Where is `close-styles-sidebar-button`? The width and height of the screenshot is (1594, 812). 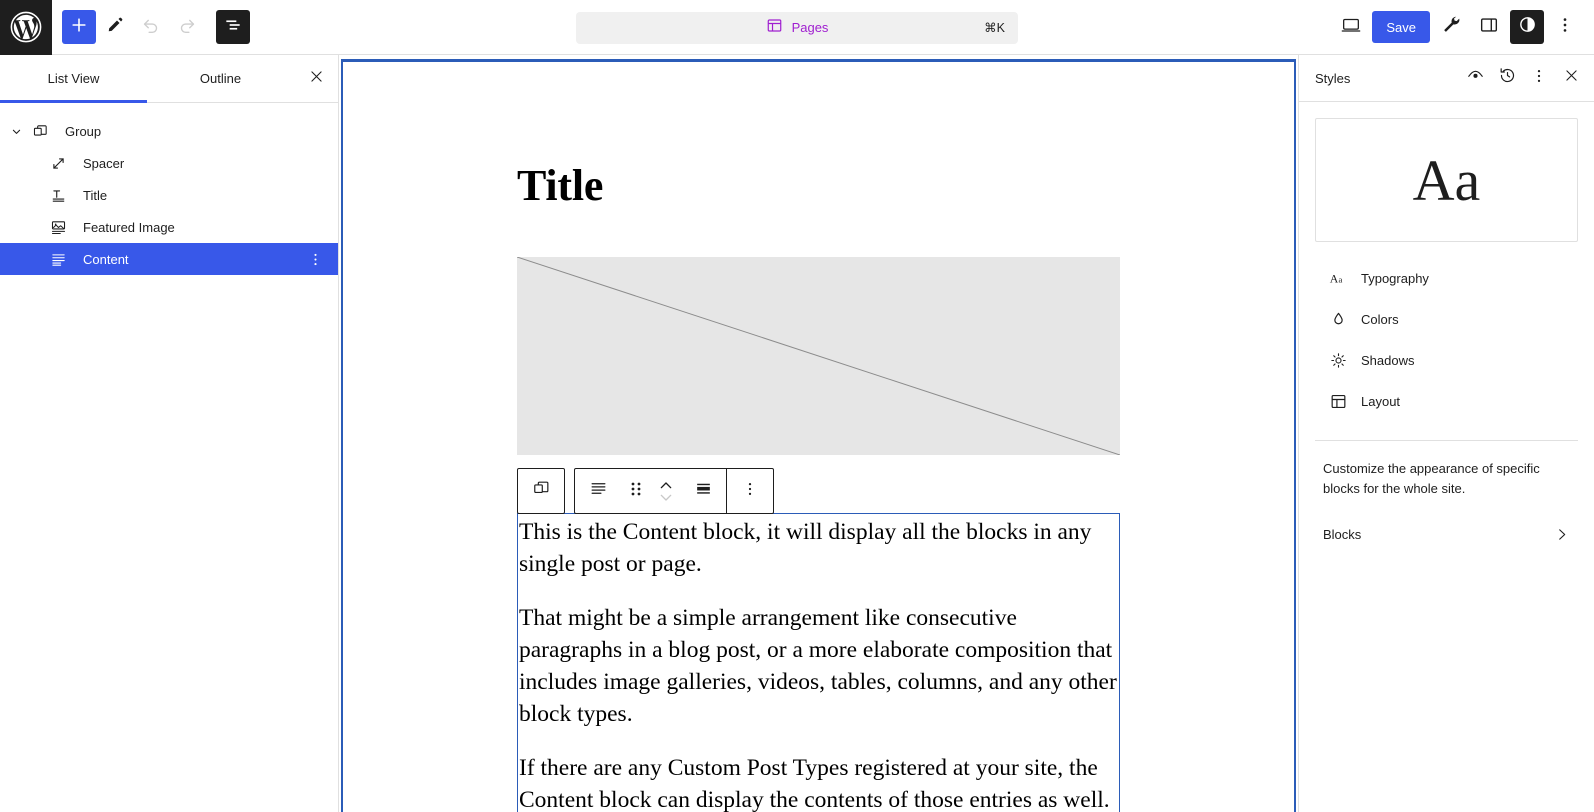 close-styles-sidebar-button is located at coordinates (1571, 78).